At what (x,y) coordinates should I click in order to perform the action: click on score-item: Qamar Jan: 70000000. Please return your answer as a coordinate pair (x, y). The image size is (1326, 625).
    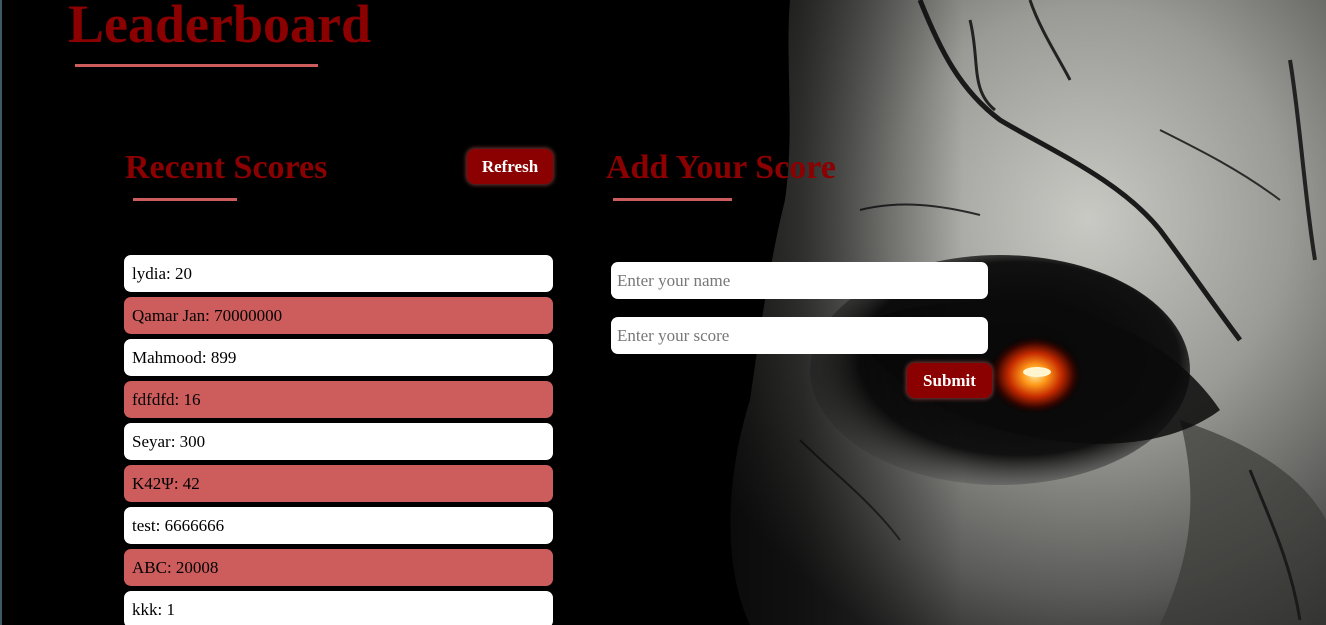
    Looking at the image, I should click on (338, 315).